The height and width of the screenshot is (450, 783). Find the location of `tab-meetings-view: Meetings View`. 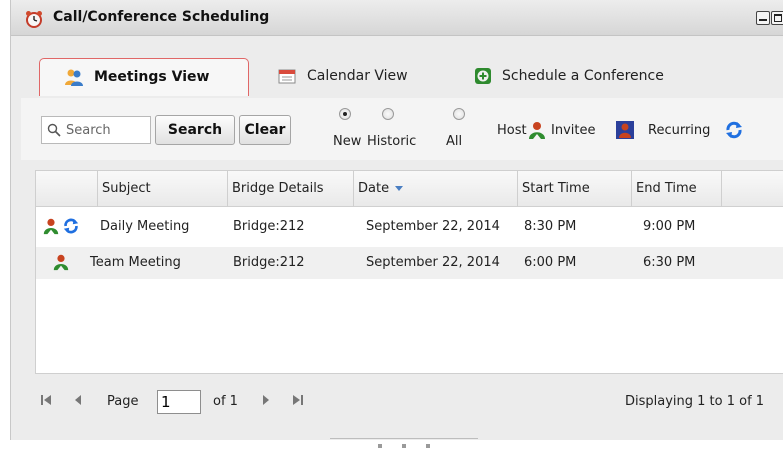

tab-meetings-view: Meetings View is located at coordinates (144, 77).